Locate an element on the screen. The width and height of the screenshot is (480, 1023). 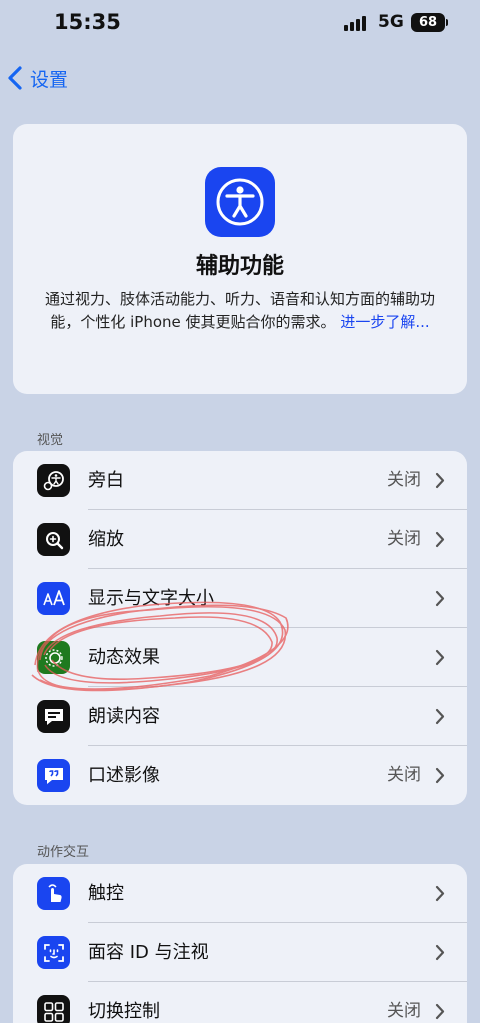
network-type: 5G is located at coordinates (391, 22).